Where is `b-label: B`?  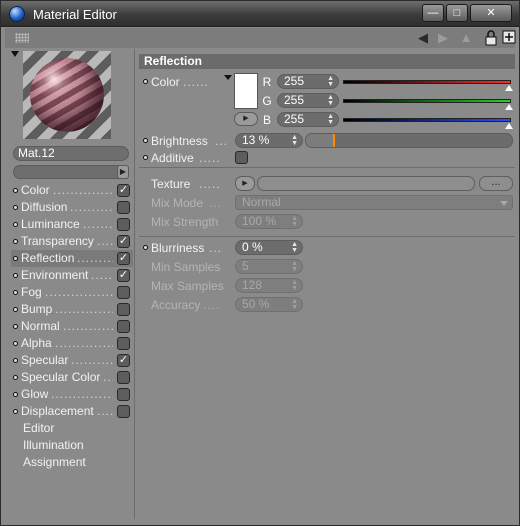
b-label: B is located at coordinates (266, 120).